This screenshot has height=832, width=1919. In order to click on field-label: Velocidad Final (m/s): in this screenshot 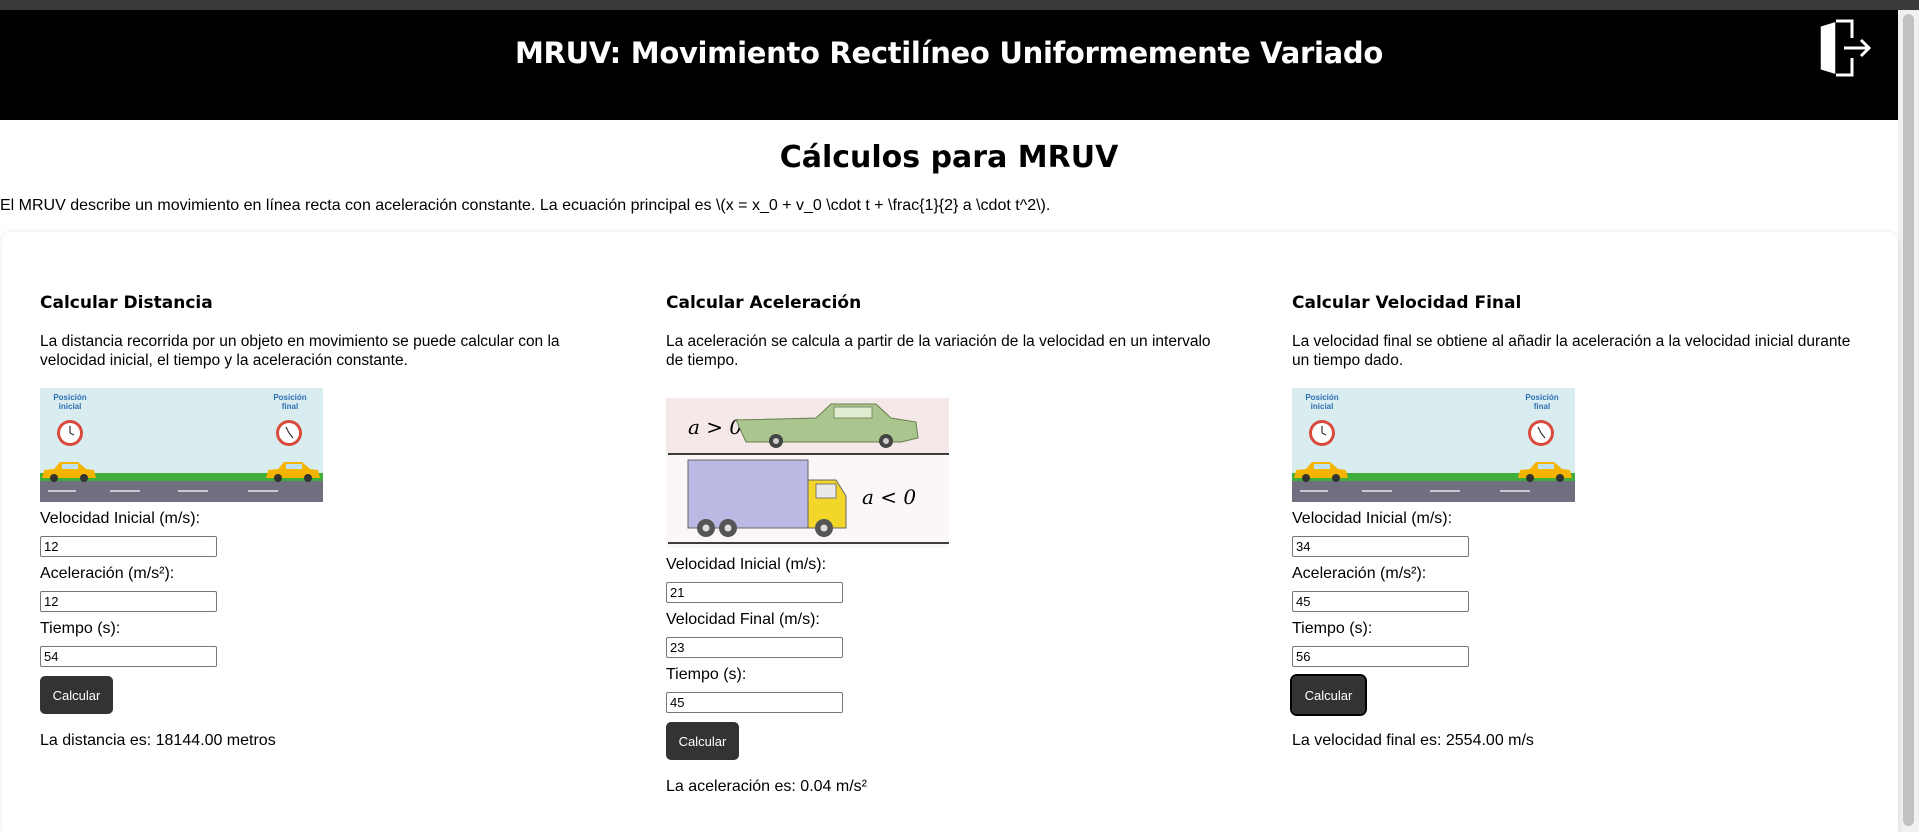, I will do `click(743, 619)`.